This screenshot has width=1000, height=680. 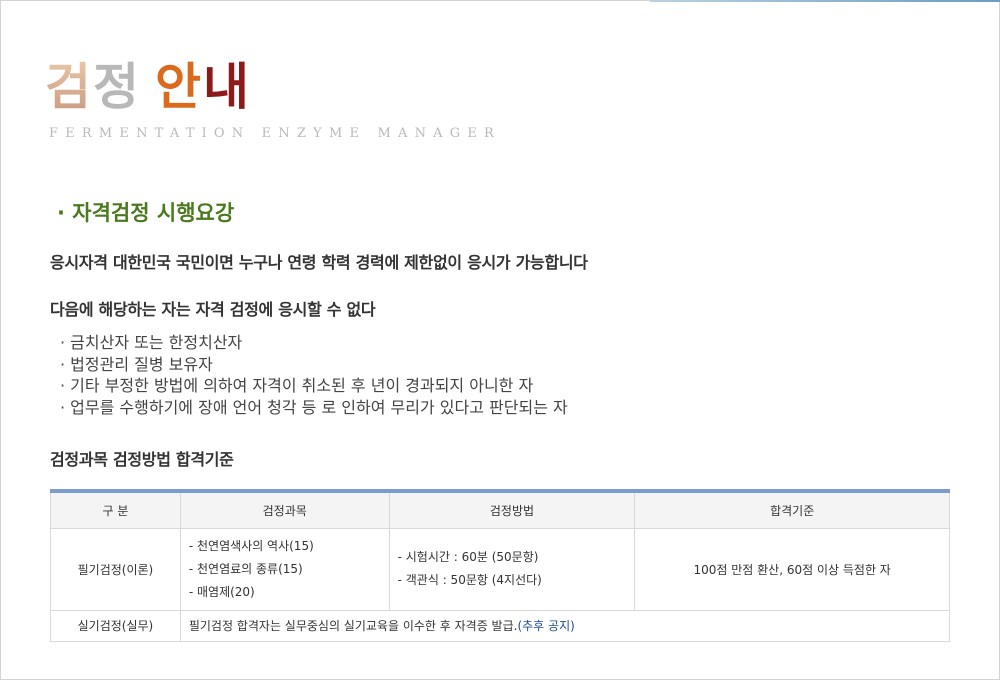 I want to click on table-heading: 검정과목 검정방법 합격기준, so click(x=142, y=459).